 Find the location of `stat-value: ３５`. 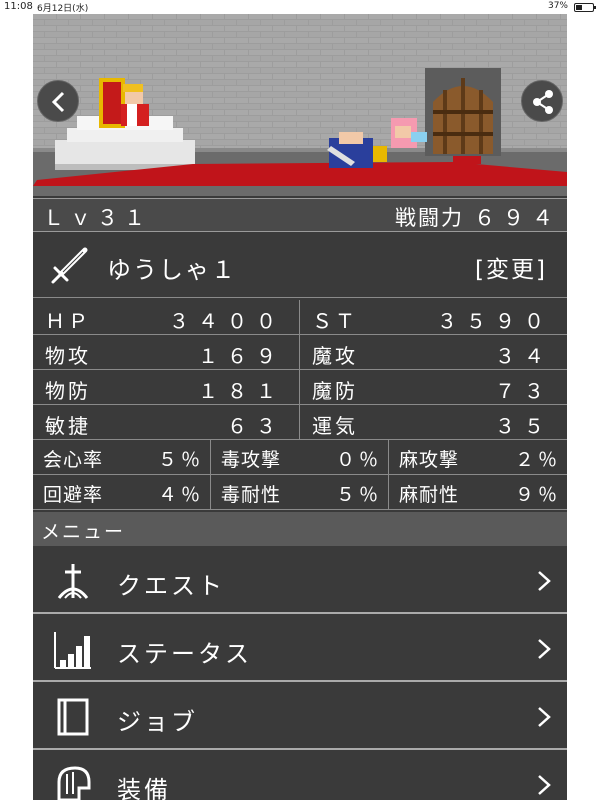

stat-value: ３５ is located at coordinates (524, 426).